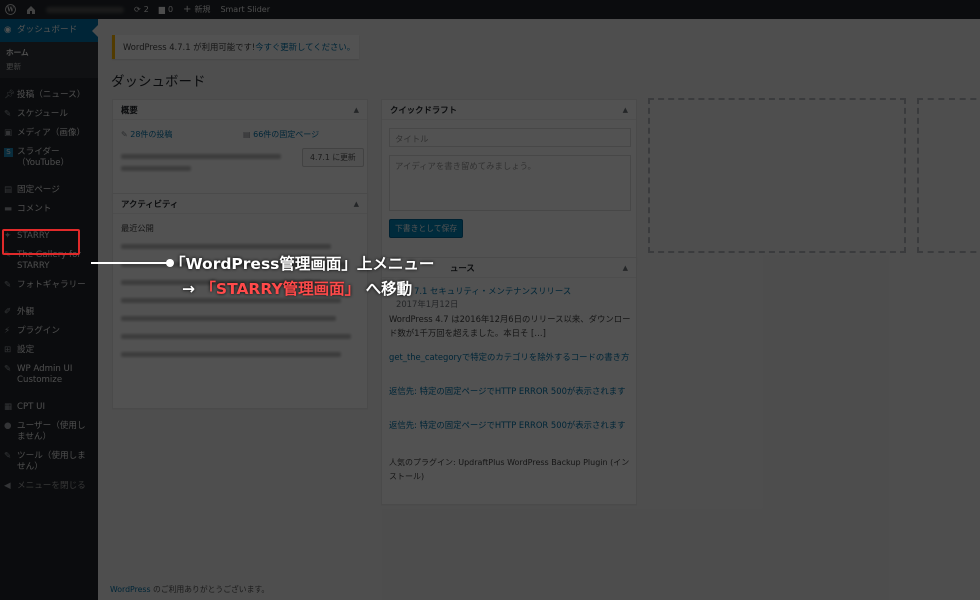  I want to click on sidebar-item-cpt-ui: ▦ CPT UI, so click(49, 407).